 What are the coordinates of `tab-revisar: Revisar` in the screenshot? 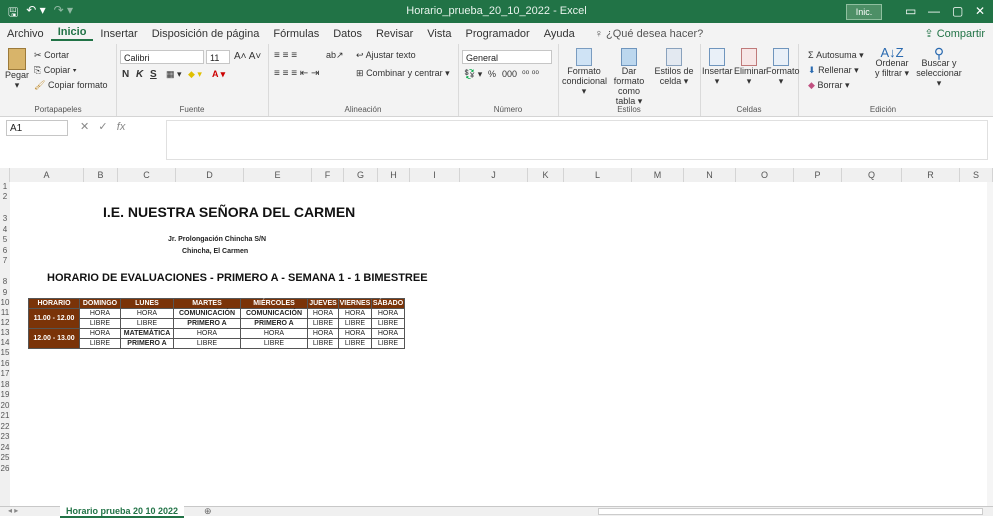 It's located at (394, 34).